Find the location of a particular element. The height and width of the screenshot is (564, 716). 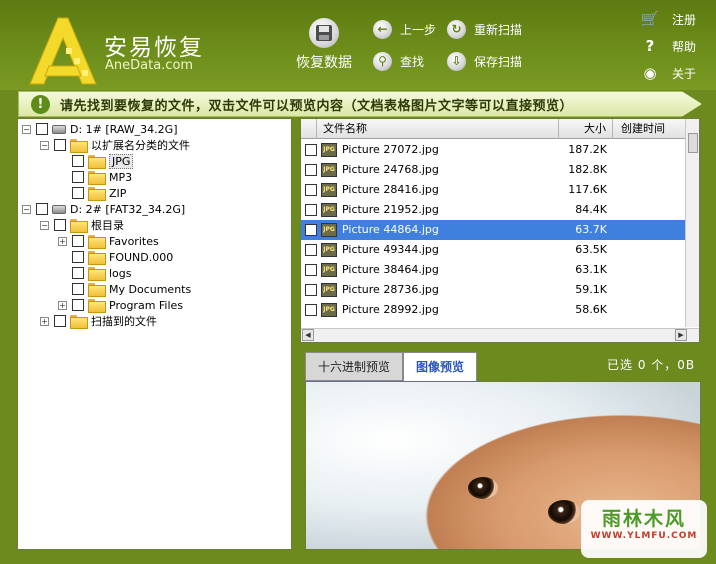

drive1-label: D: 1# [RAW_34.2G] is located at coordinates (124, 129).